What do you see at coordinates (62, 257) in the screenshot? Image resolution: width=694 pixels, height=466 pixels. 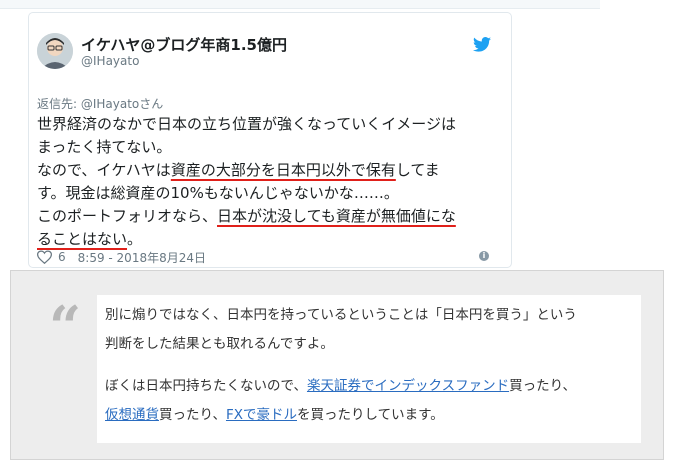 I see `like-count: 6` at bounding box center [62, 257].